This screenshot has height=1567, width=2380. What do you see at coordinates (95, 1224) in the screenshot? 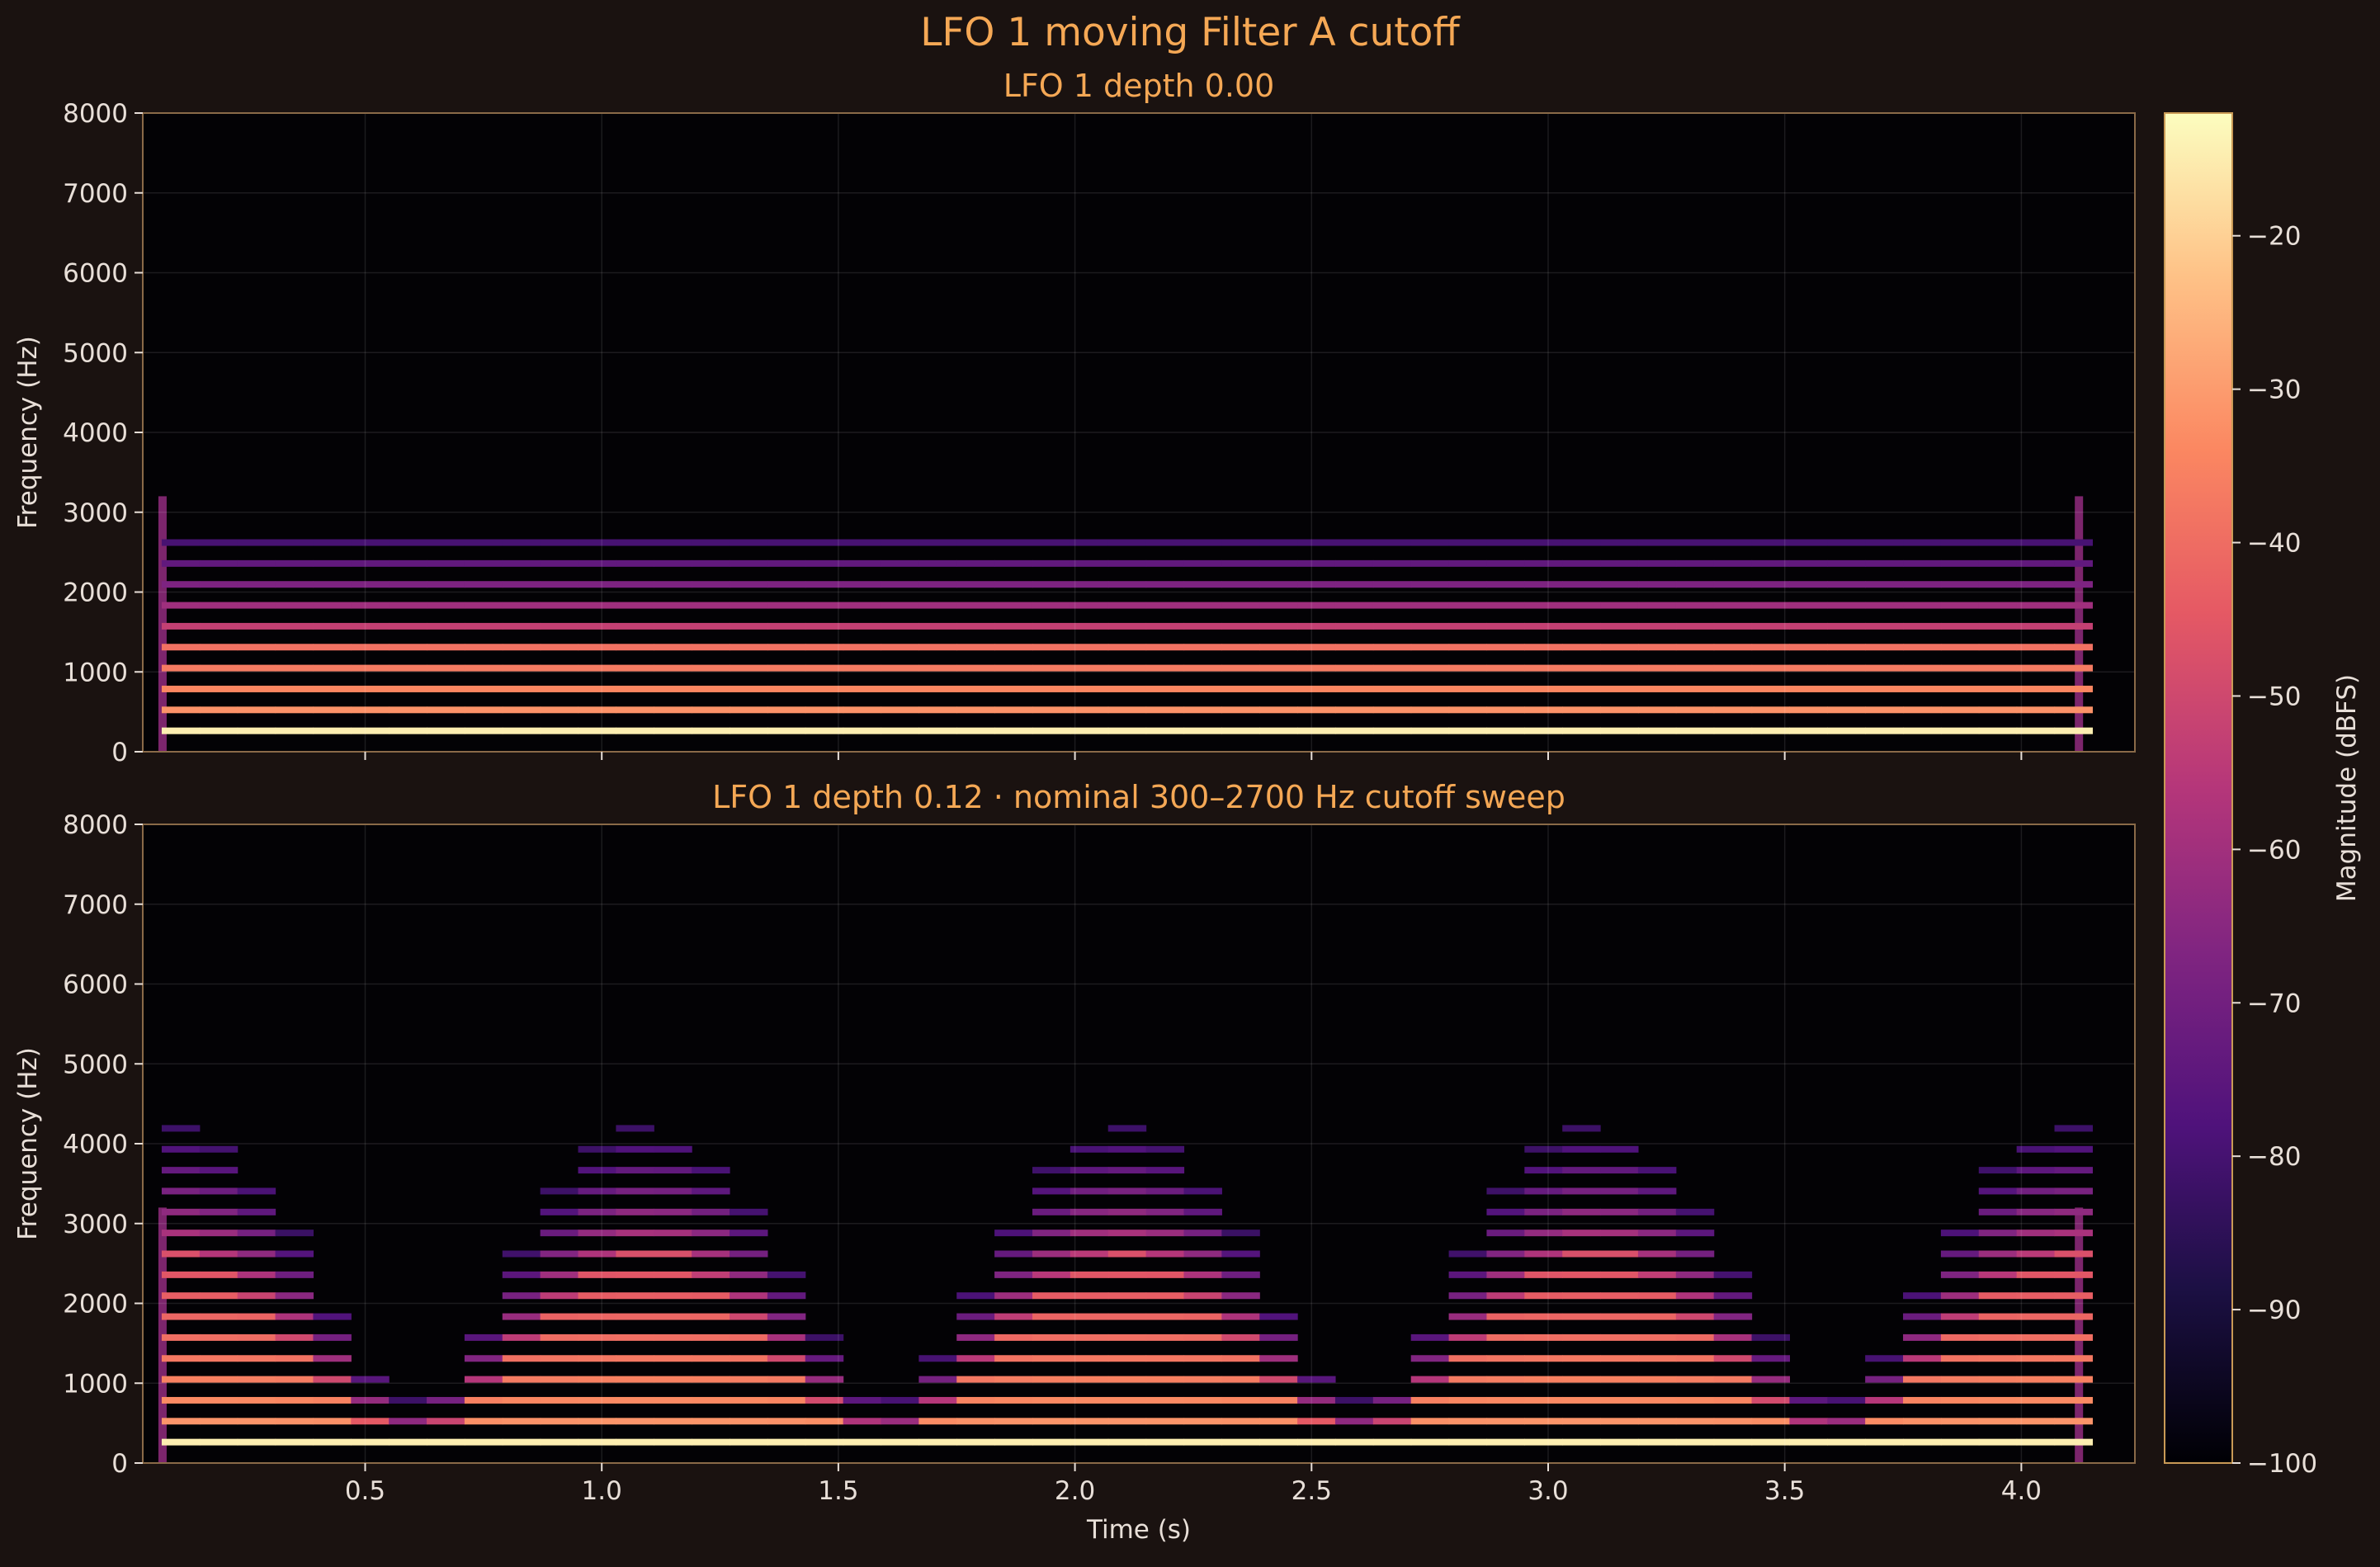
I see `bottom-y-tick-label: 3000` at bounding box center [95, 1224].